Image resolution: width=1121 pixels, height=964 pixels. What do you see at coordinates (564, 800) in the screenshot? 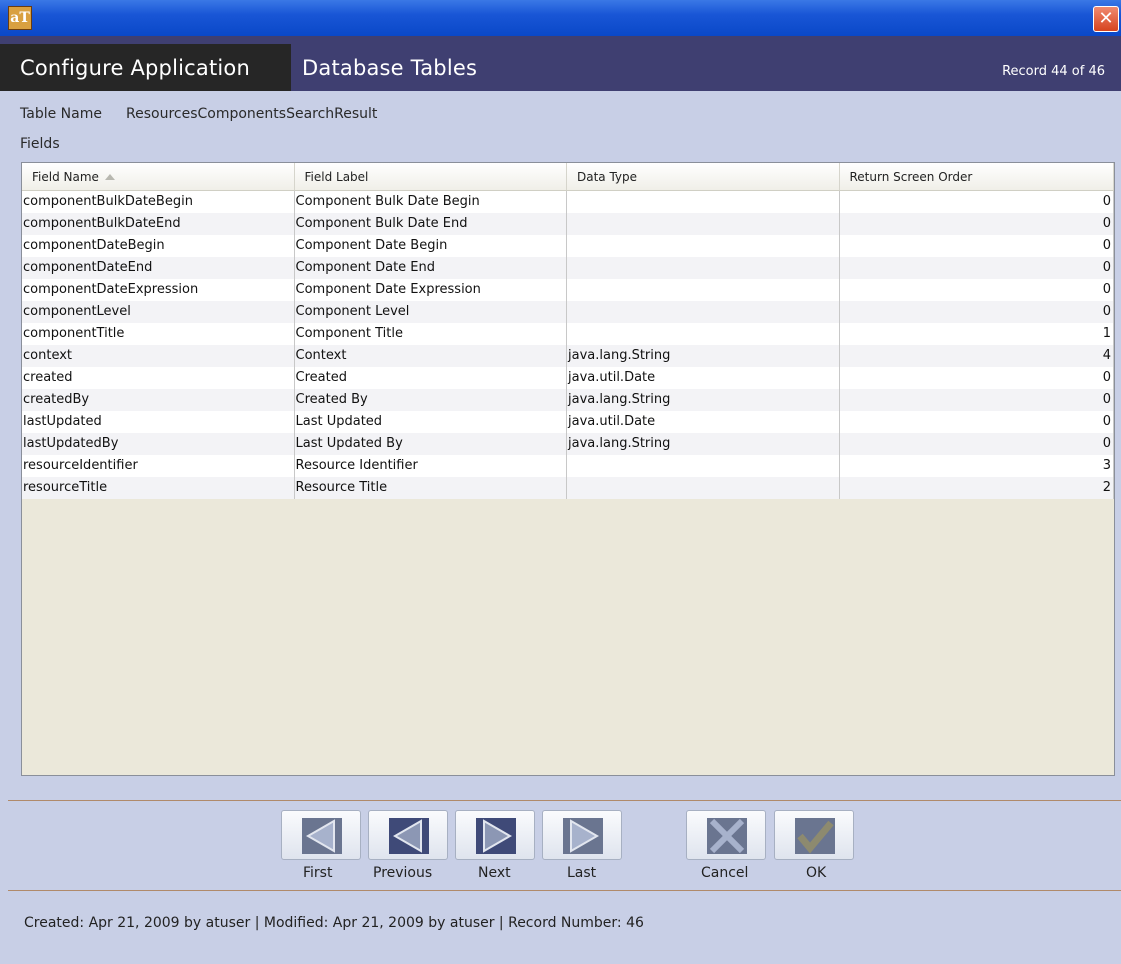
I see `divider` at bounding box center [564, 800].